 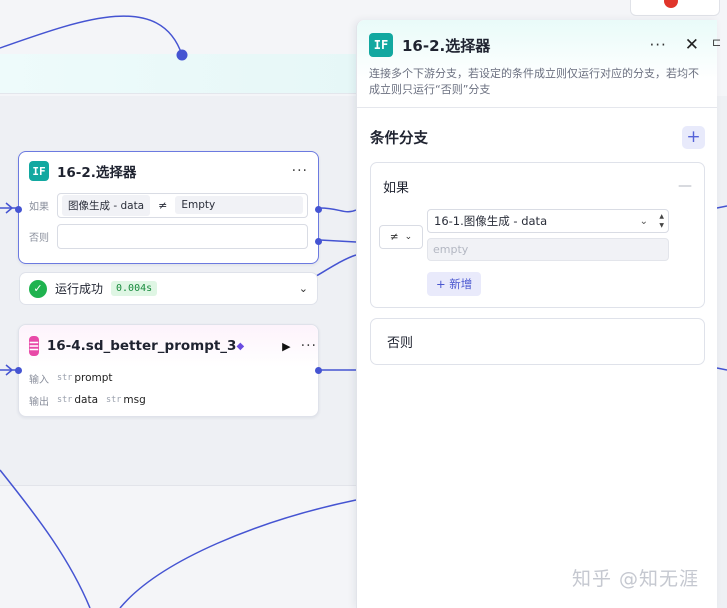 I want to click on diamond-icon: ◆, so click(x=240, y=346).